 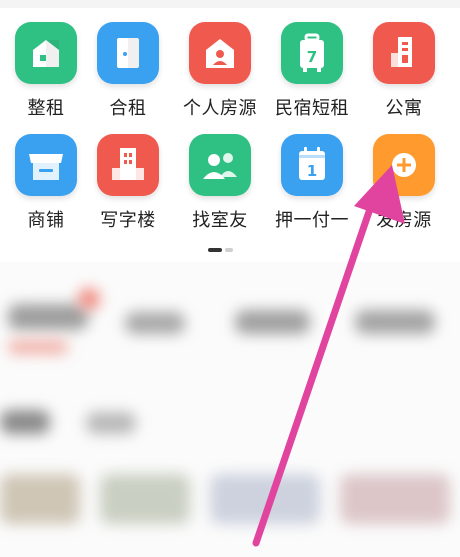 What do you see at coordinates (220, 108) in the screenshot?
I see `category-label: 个人房源` at bounding box center [220, 108].